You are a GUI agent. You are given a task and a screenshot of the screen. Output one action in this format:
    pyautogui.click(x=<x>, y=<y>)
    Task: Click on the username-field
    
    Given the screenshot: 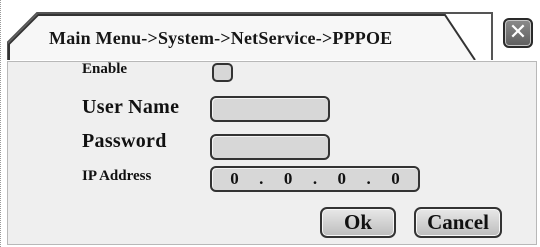 What is the action you would take?
    pyautogui.click(x=270, y=109)
    